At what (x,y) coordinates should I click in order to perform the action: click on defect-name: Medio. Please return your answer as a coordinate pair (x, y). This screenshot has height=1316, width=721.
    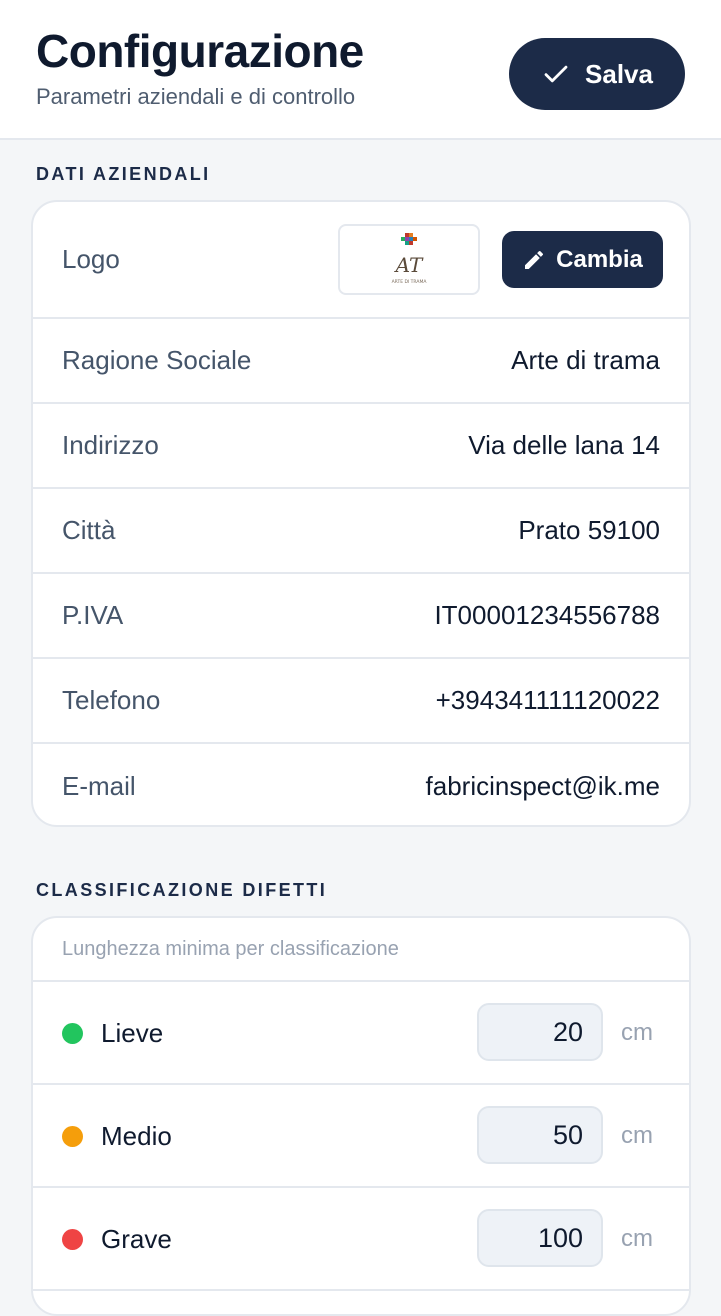
    Looking at the image, I should click on (136, 1136).